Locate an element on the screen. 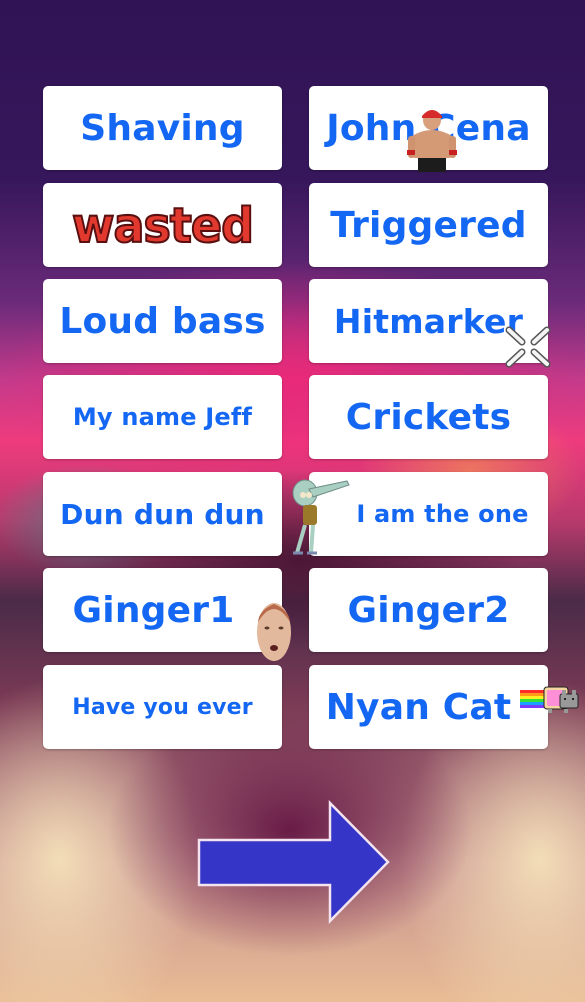 This screenshot has height=1002, width=585. sound-button-label: Nyan Cat is located at coordinates (418, 707).